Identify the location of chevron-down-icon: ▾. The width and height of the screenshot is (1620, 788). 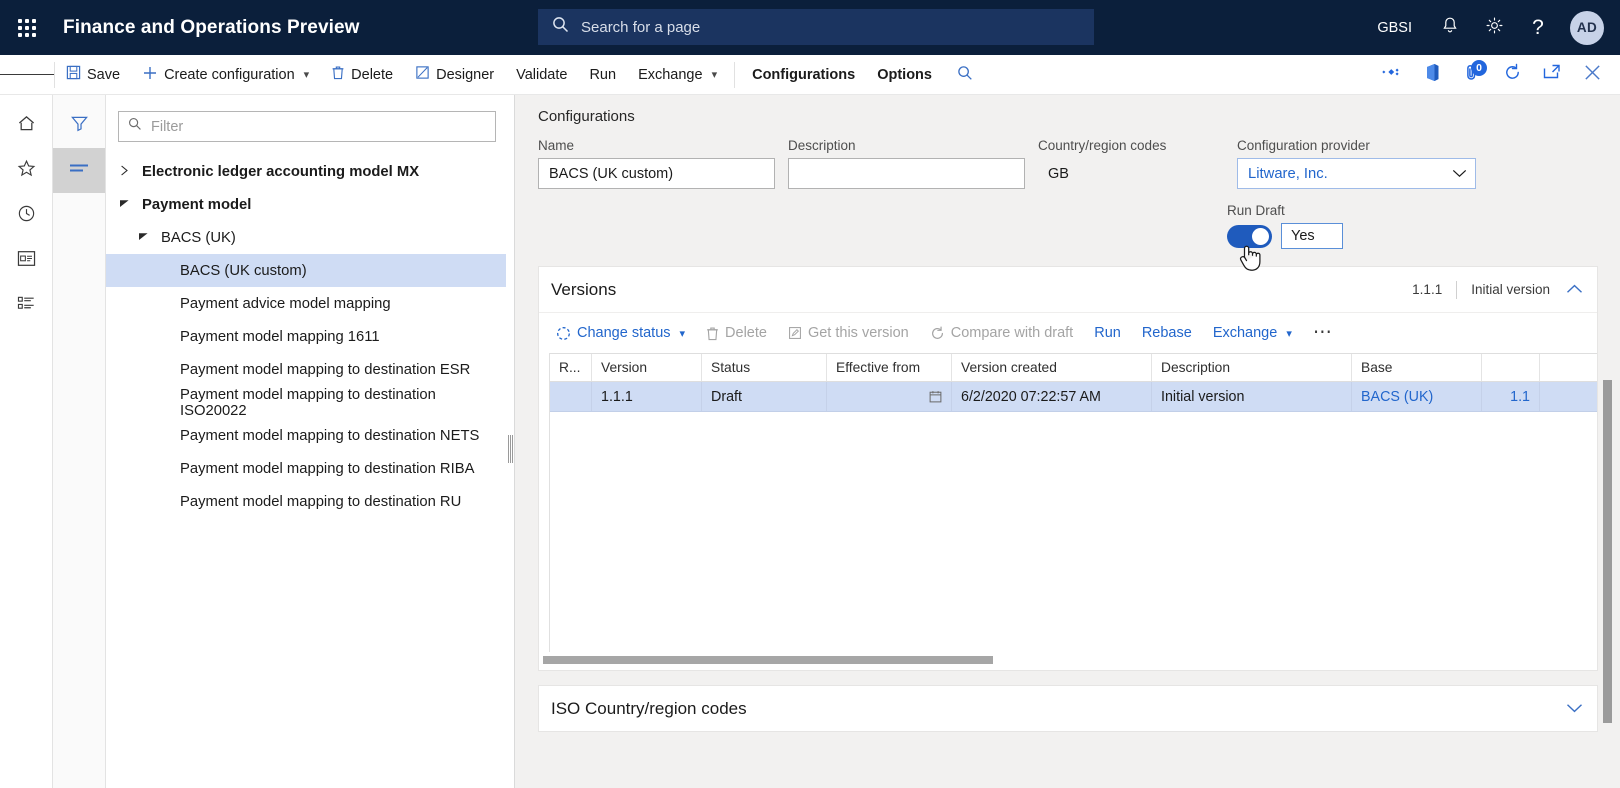
(714, 75).